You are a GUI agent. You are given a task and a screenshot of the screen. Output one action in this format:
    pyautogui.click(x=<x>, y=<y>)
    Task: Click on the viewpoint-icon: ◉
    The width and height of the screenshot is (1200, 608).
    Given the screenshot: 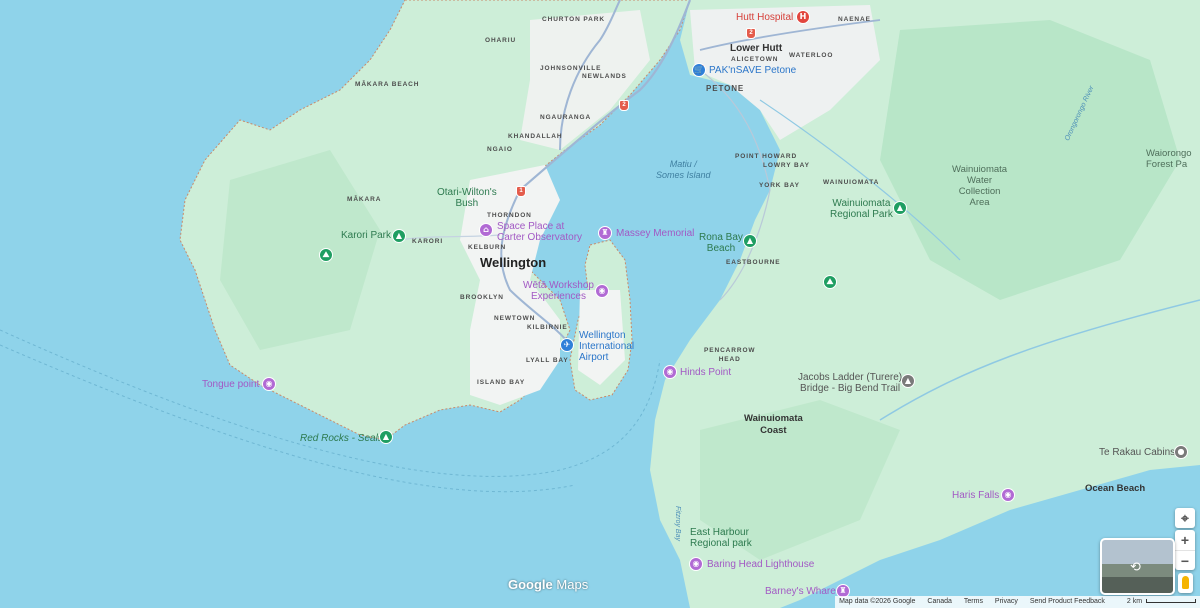 What is the action you would take?
    pyautogui.click(x=269, y=384)
    